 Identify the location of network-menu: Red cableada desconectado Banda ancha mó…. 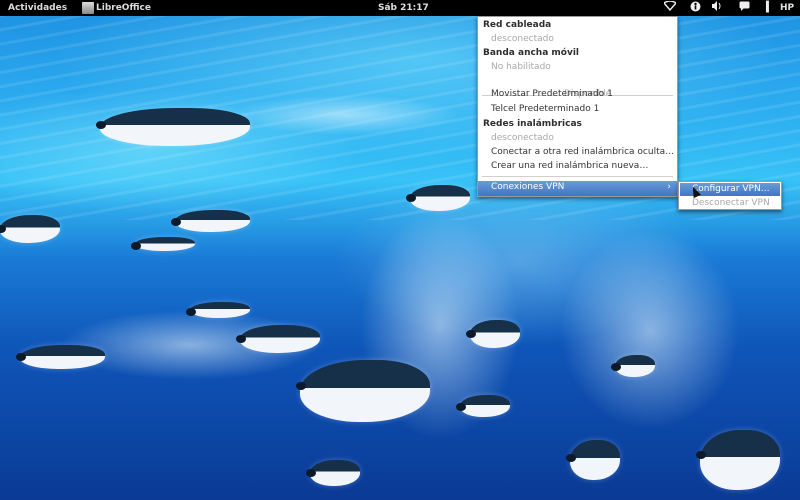
(577, 106).